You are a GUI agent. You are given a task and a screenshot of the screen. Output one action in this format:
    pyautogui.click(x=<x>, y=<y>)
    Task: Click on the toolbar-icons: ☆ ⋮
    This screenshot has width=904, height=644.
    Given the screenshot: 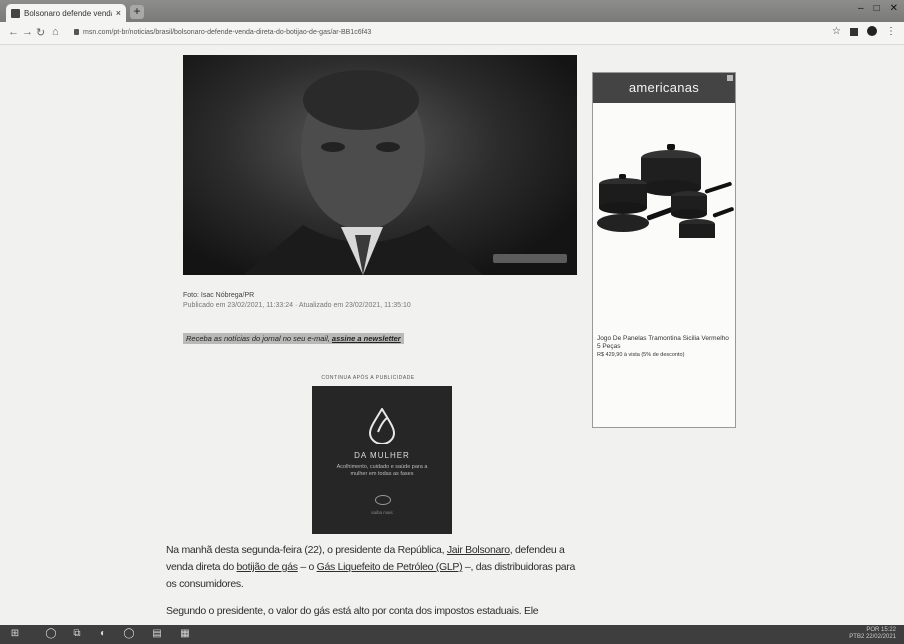 What is the action you would take?
    pyautogui.click(x=864, y=31)
    